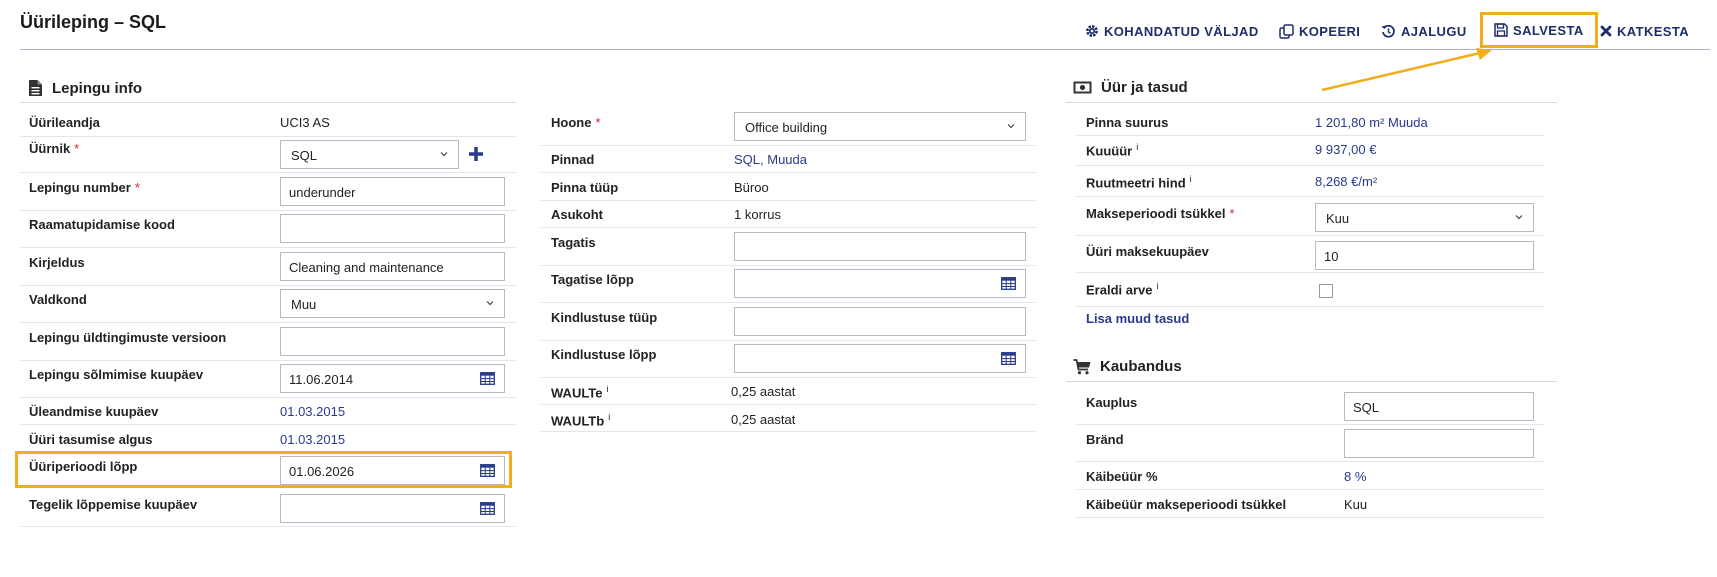 This screenshot has height=577, width=1717. Describe the element at coordinates (604, 317) in the screenshot. I see `insurance-type-label: Kindlustuse tüüp` at that location.